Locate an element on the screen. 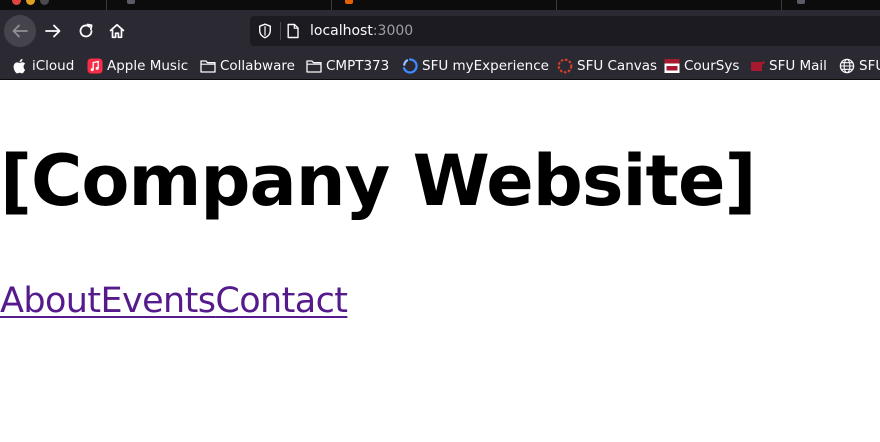 This screenshot has width=880, height=442. bookmark-label: iCloud is located at coordinates (53, 65).